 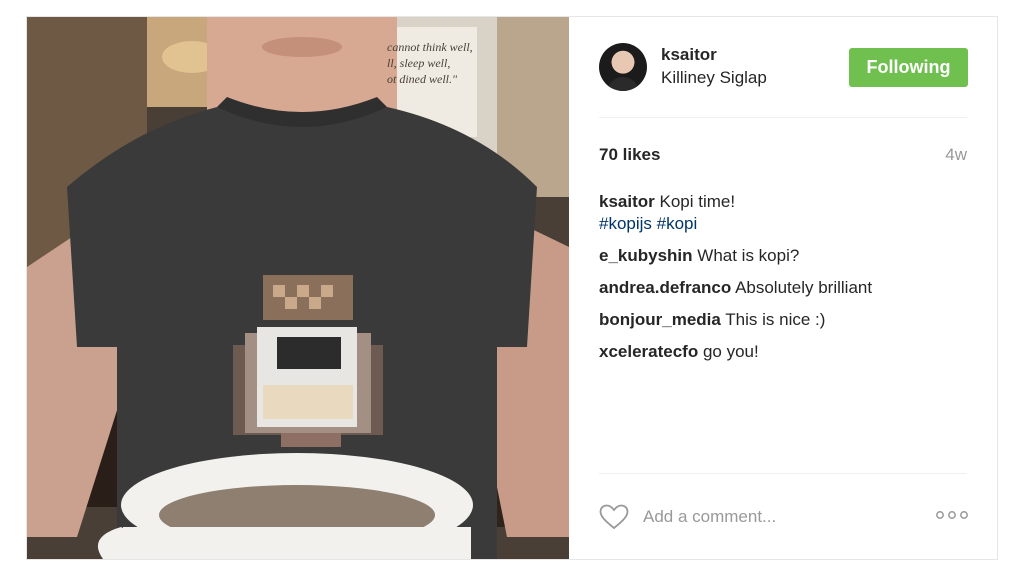 I want to click on comment-text: What is kopi?, so click(x=748, y=255).